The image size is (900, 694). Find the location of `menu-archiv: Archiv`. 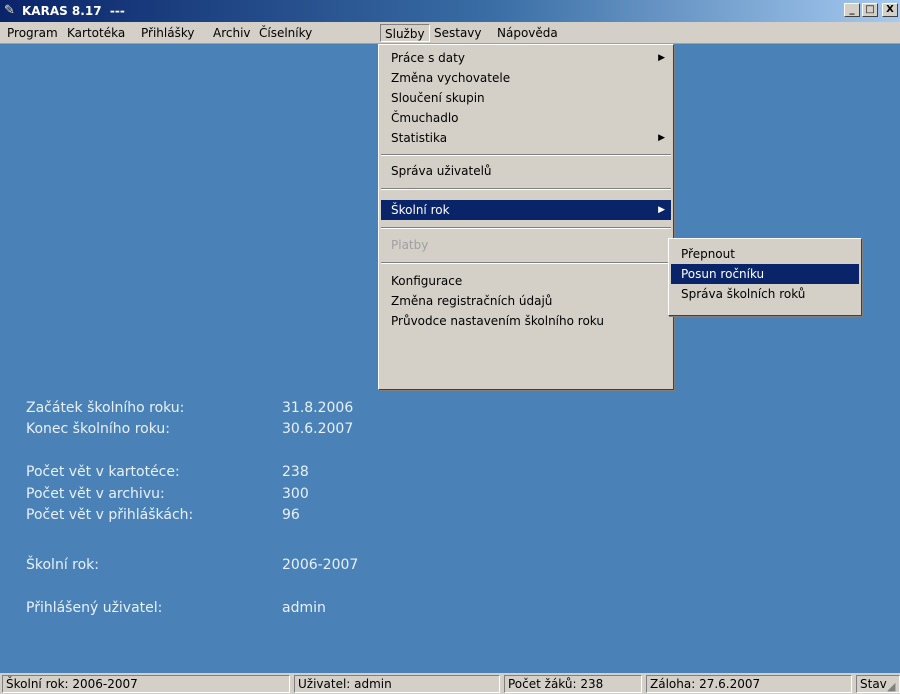

menu-archiv: Archiv is located at coordinates (232, 33).